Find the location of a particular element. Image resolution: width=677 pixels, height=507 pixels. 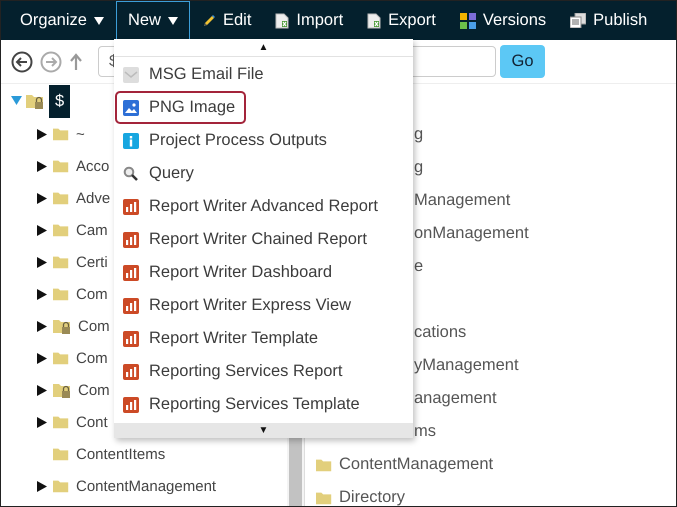

image-icon is located at coordinates (131, 108).